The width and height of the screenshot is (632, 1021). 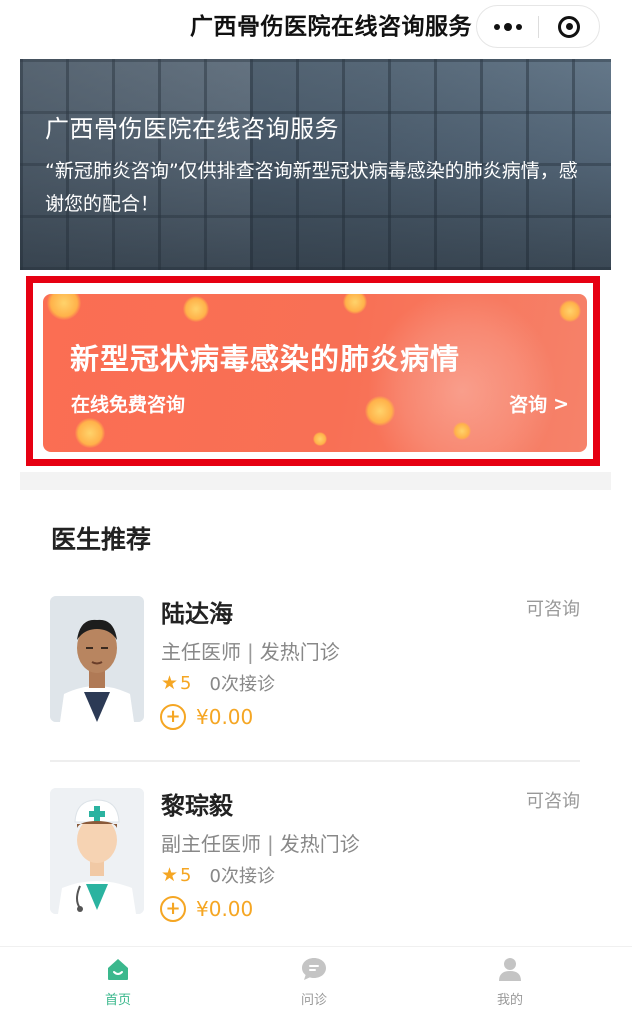 I want to click on doctor-title: 主任医师 | 发热门诊, so click(x=250, y=650).